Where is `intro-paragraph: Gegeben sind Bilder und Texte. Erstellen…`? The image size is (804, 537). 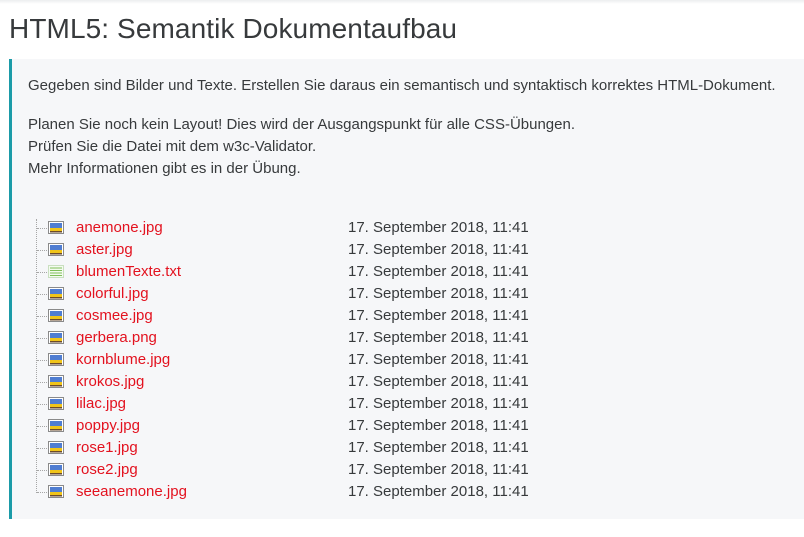
intro-paragraph: Gegeben sind Bilder und Texte. Erstellen… is located at coordinates (402, 85).